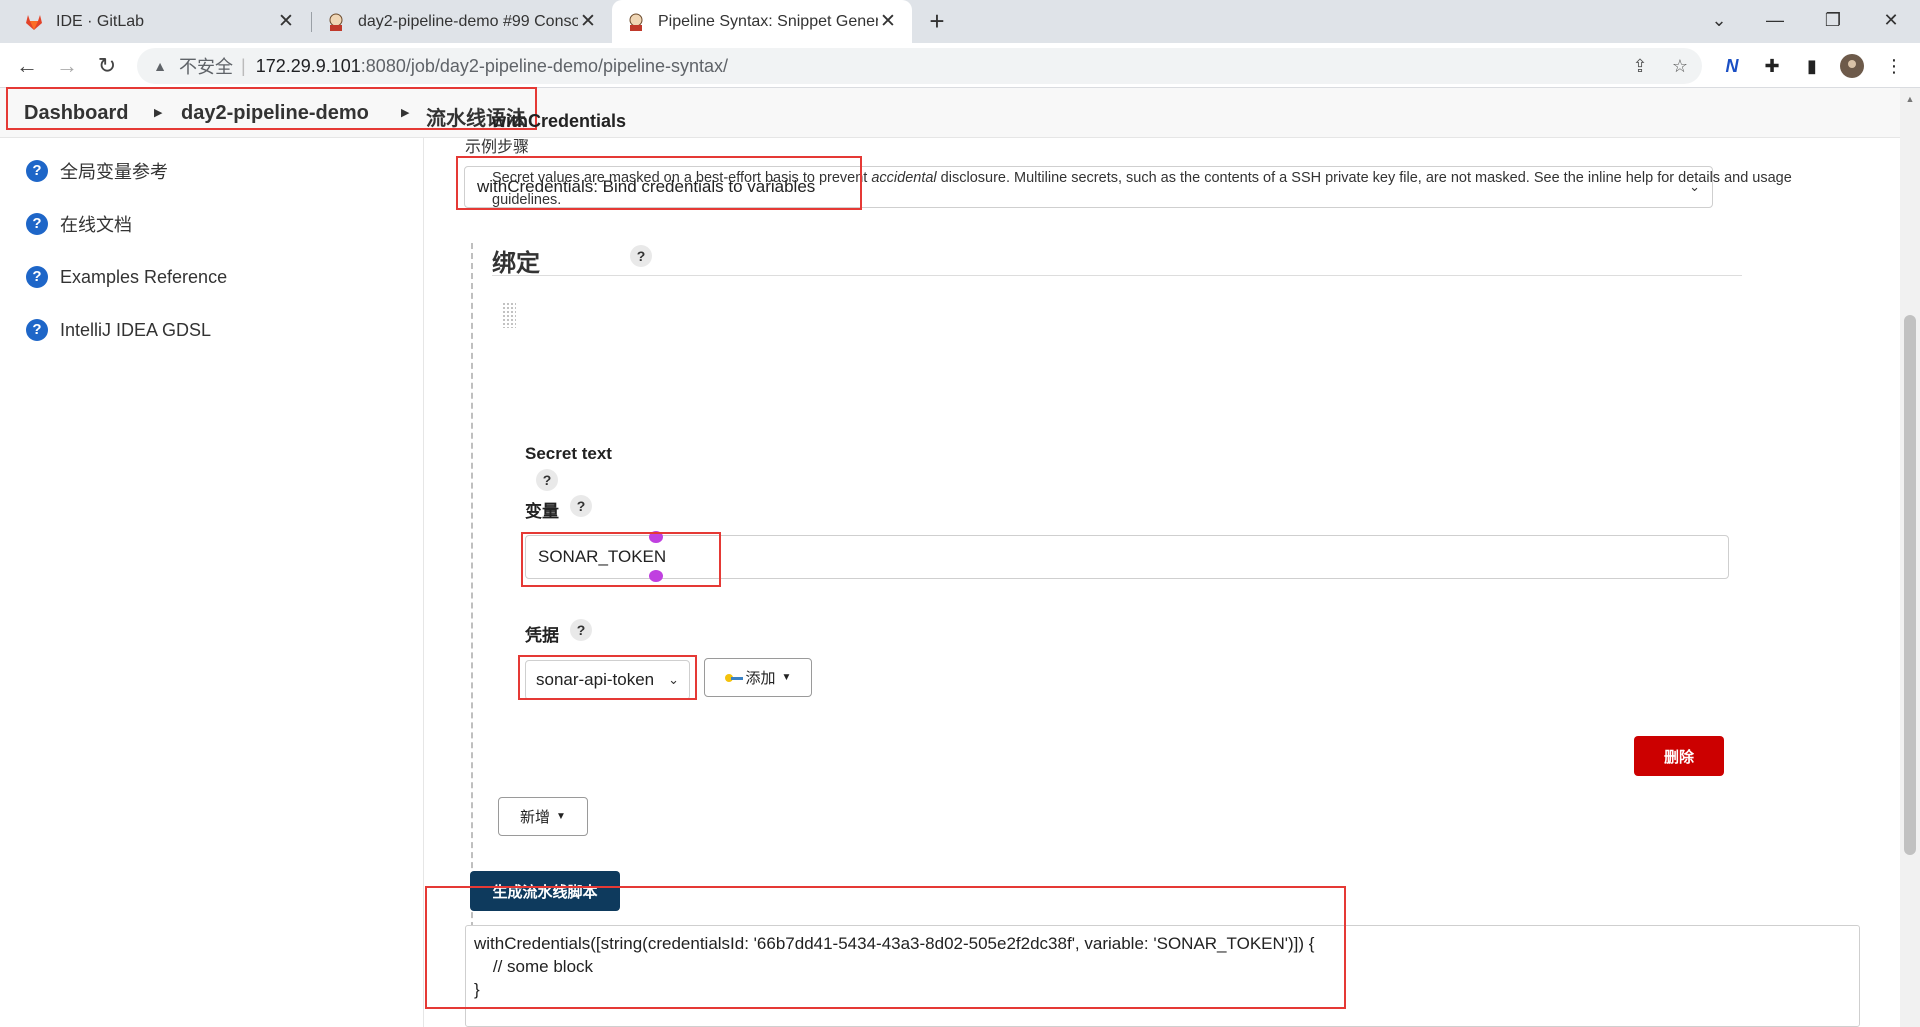 The width and height of the screenshot is (1920, 1027). What do you see at coordinates (733, 678) in the screenshot?
I see `key-icon` at bounding box center [733, 678].